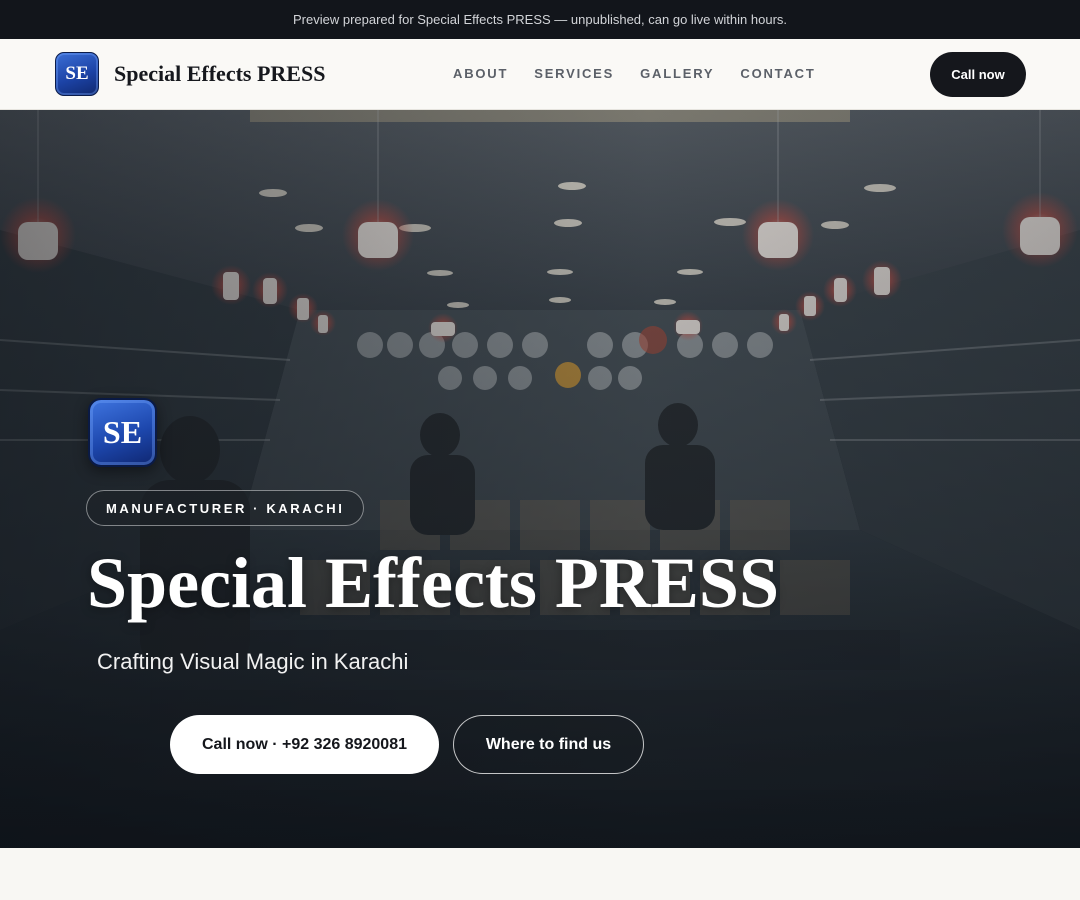 Image resolution: width=1080 pixels, height=900 pixels. Describe the element at coordinates (253, 661) in the screenshot. I see `hero-subtitle: Crafting Visual Magic in Karachi` at that location.